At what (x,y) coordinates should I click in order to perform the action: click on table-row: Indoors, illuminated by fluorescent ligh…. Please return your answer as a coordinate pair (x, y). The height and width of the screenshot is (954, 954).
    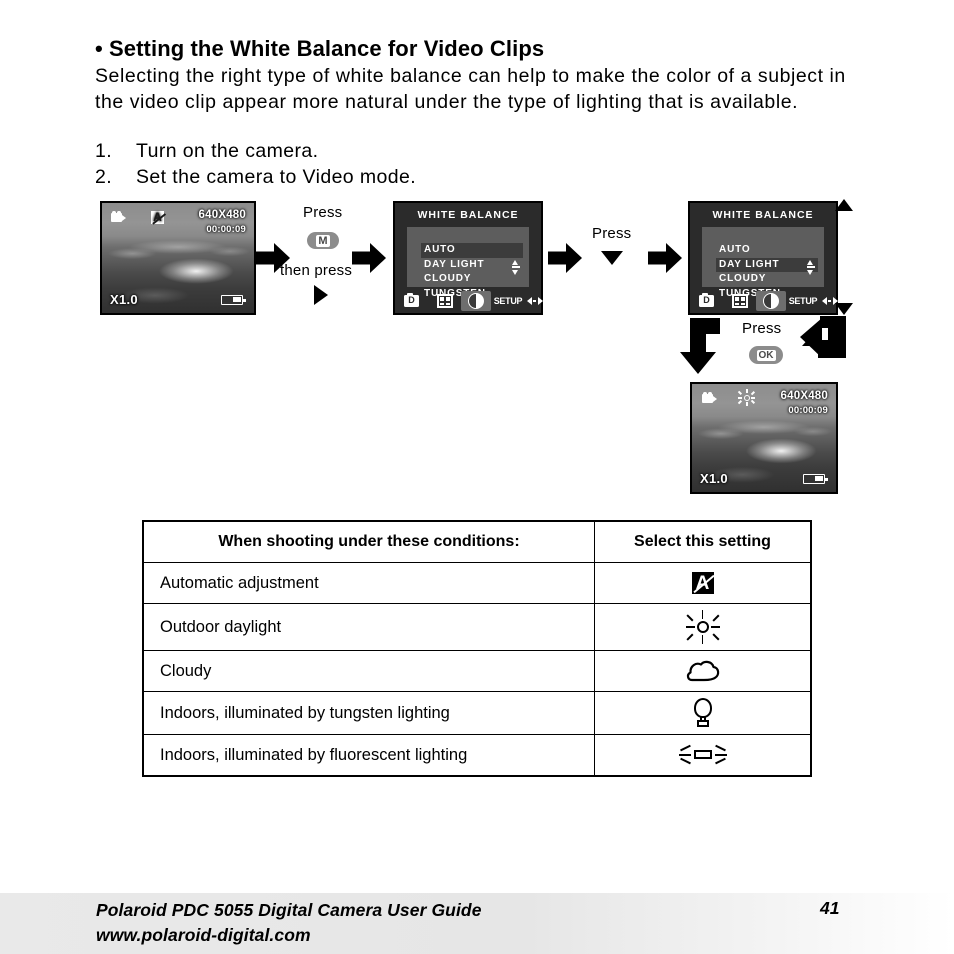
    Looking at the image, I should click on (477, 755).